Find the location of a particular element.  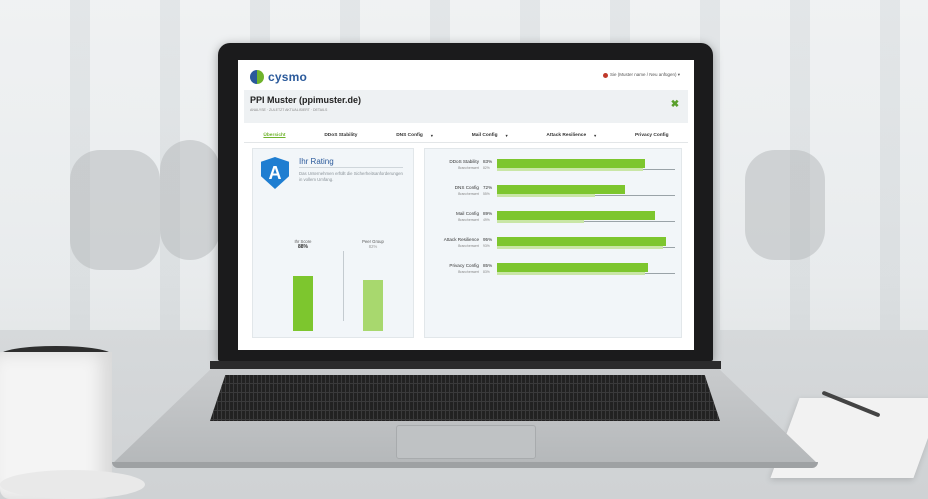

category-sub-value: 49% is located at coordinates (486, 220).